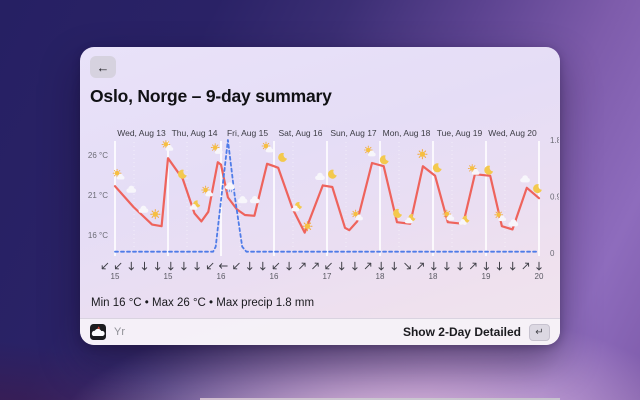 Image resolution: width=640 pixels, height=400 pixels. I want to click on svg-text: 16 °C, so click(98, 235).